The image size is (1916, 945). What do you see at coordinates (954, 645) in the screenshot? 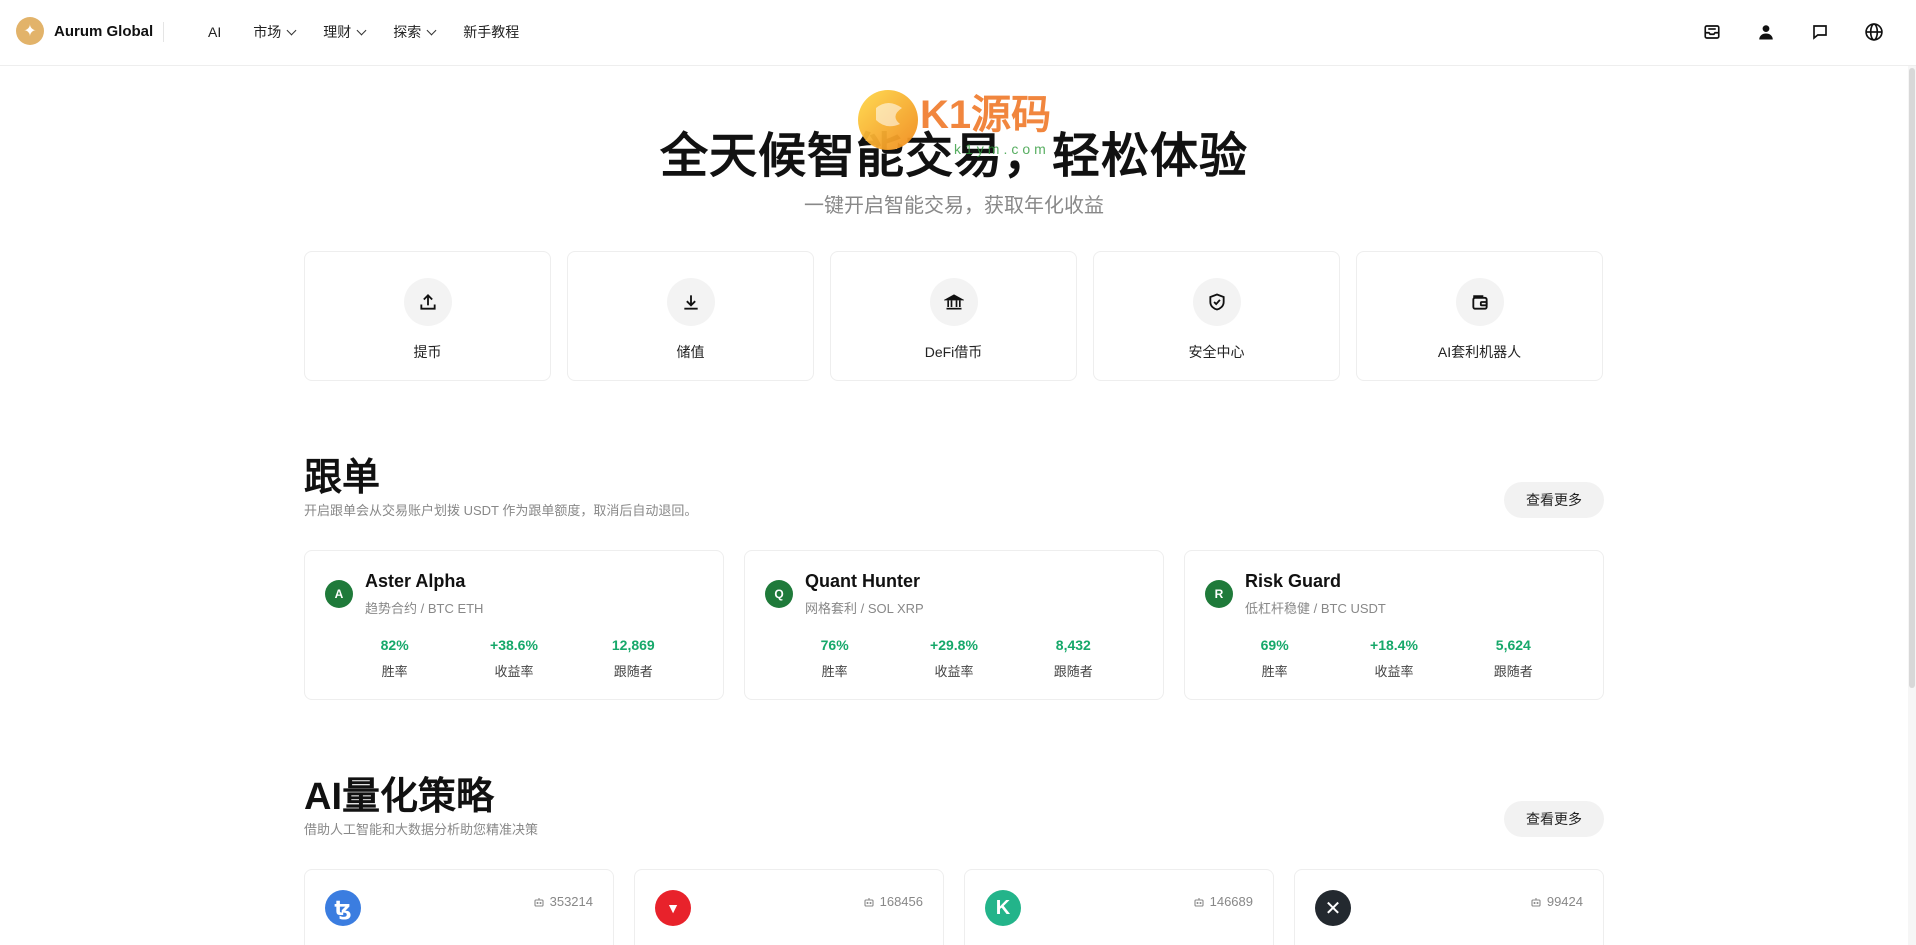
I see `stat-value: +29.8%` at bounding box center [954, 645].